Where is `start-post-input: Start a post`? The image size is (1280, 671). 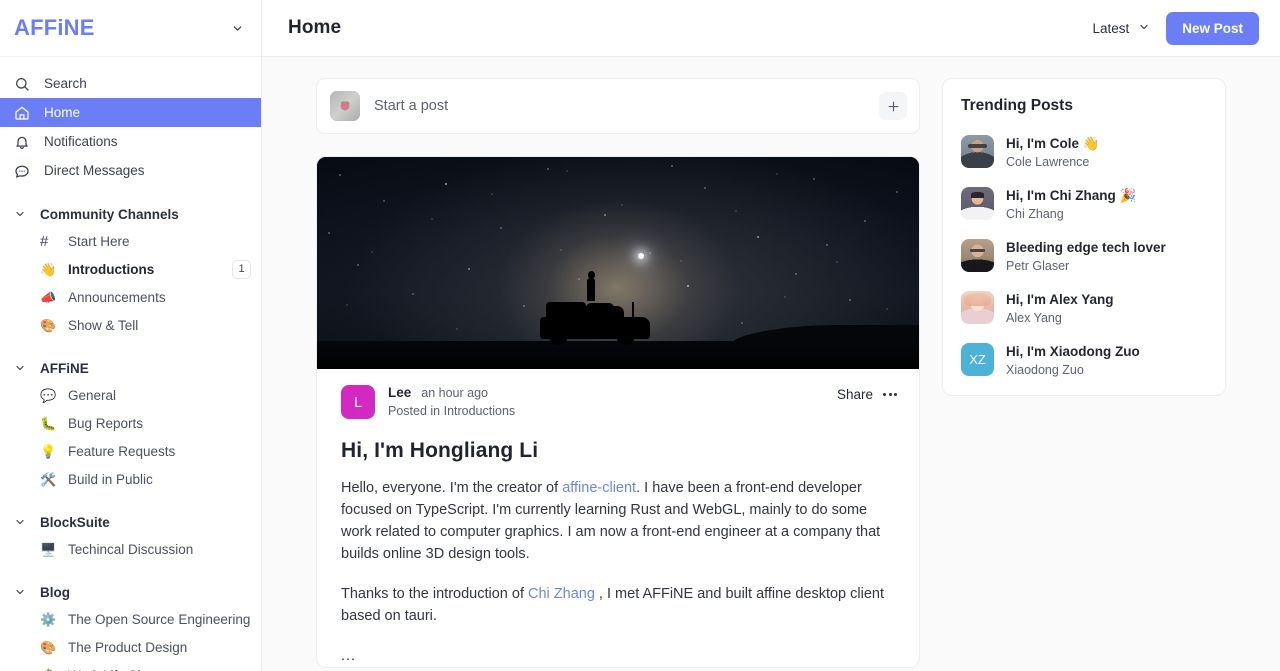 start-post-input: Start a post is located at coordinates (626, 106).